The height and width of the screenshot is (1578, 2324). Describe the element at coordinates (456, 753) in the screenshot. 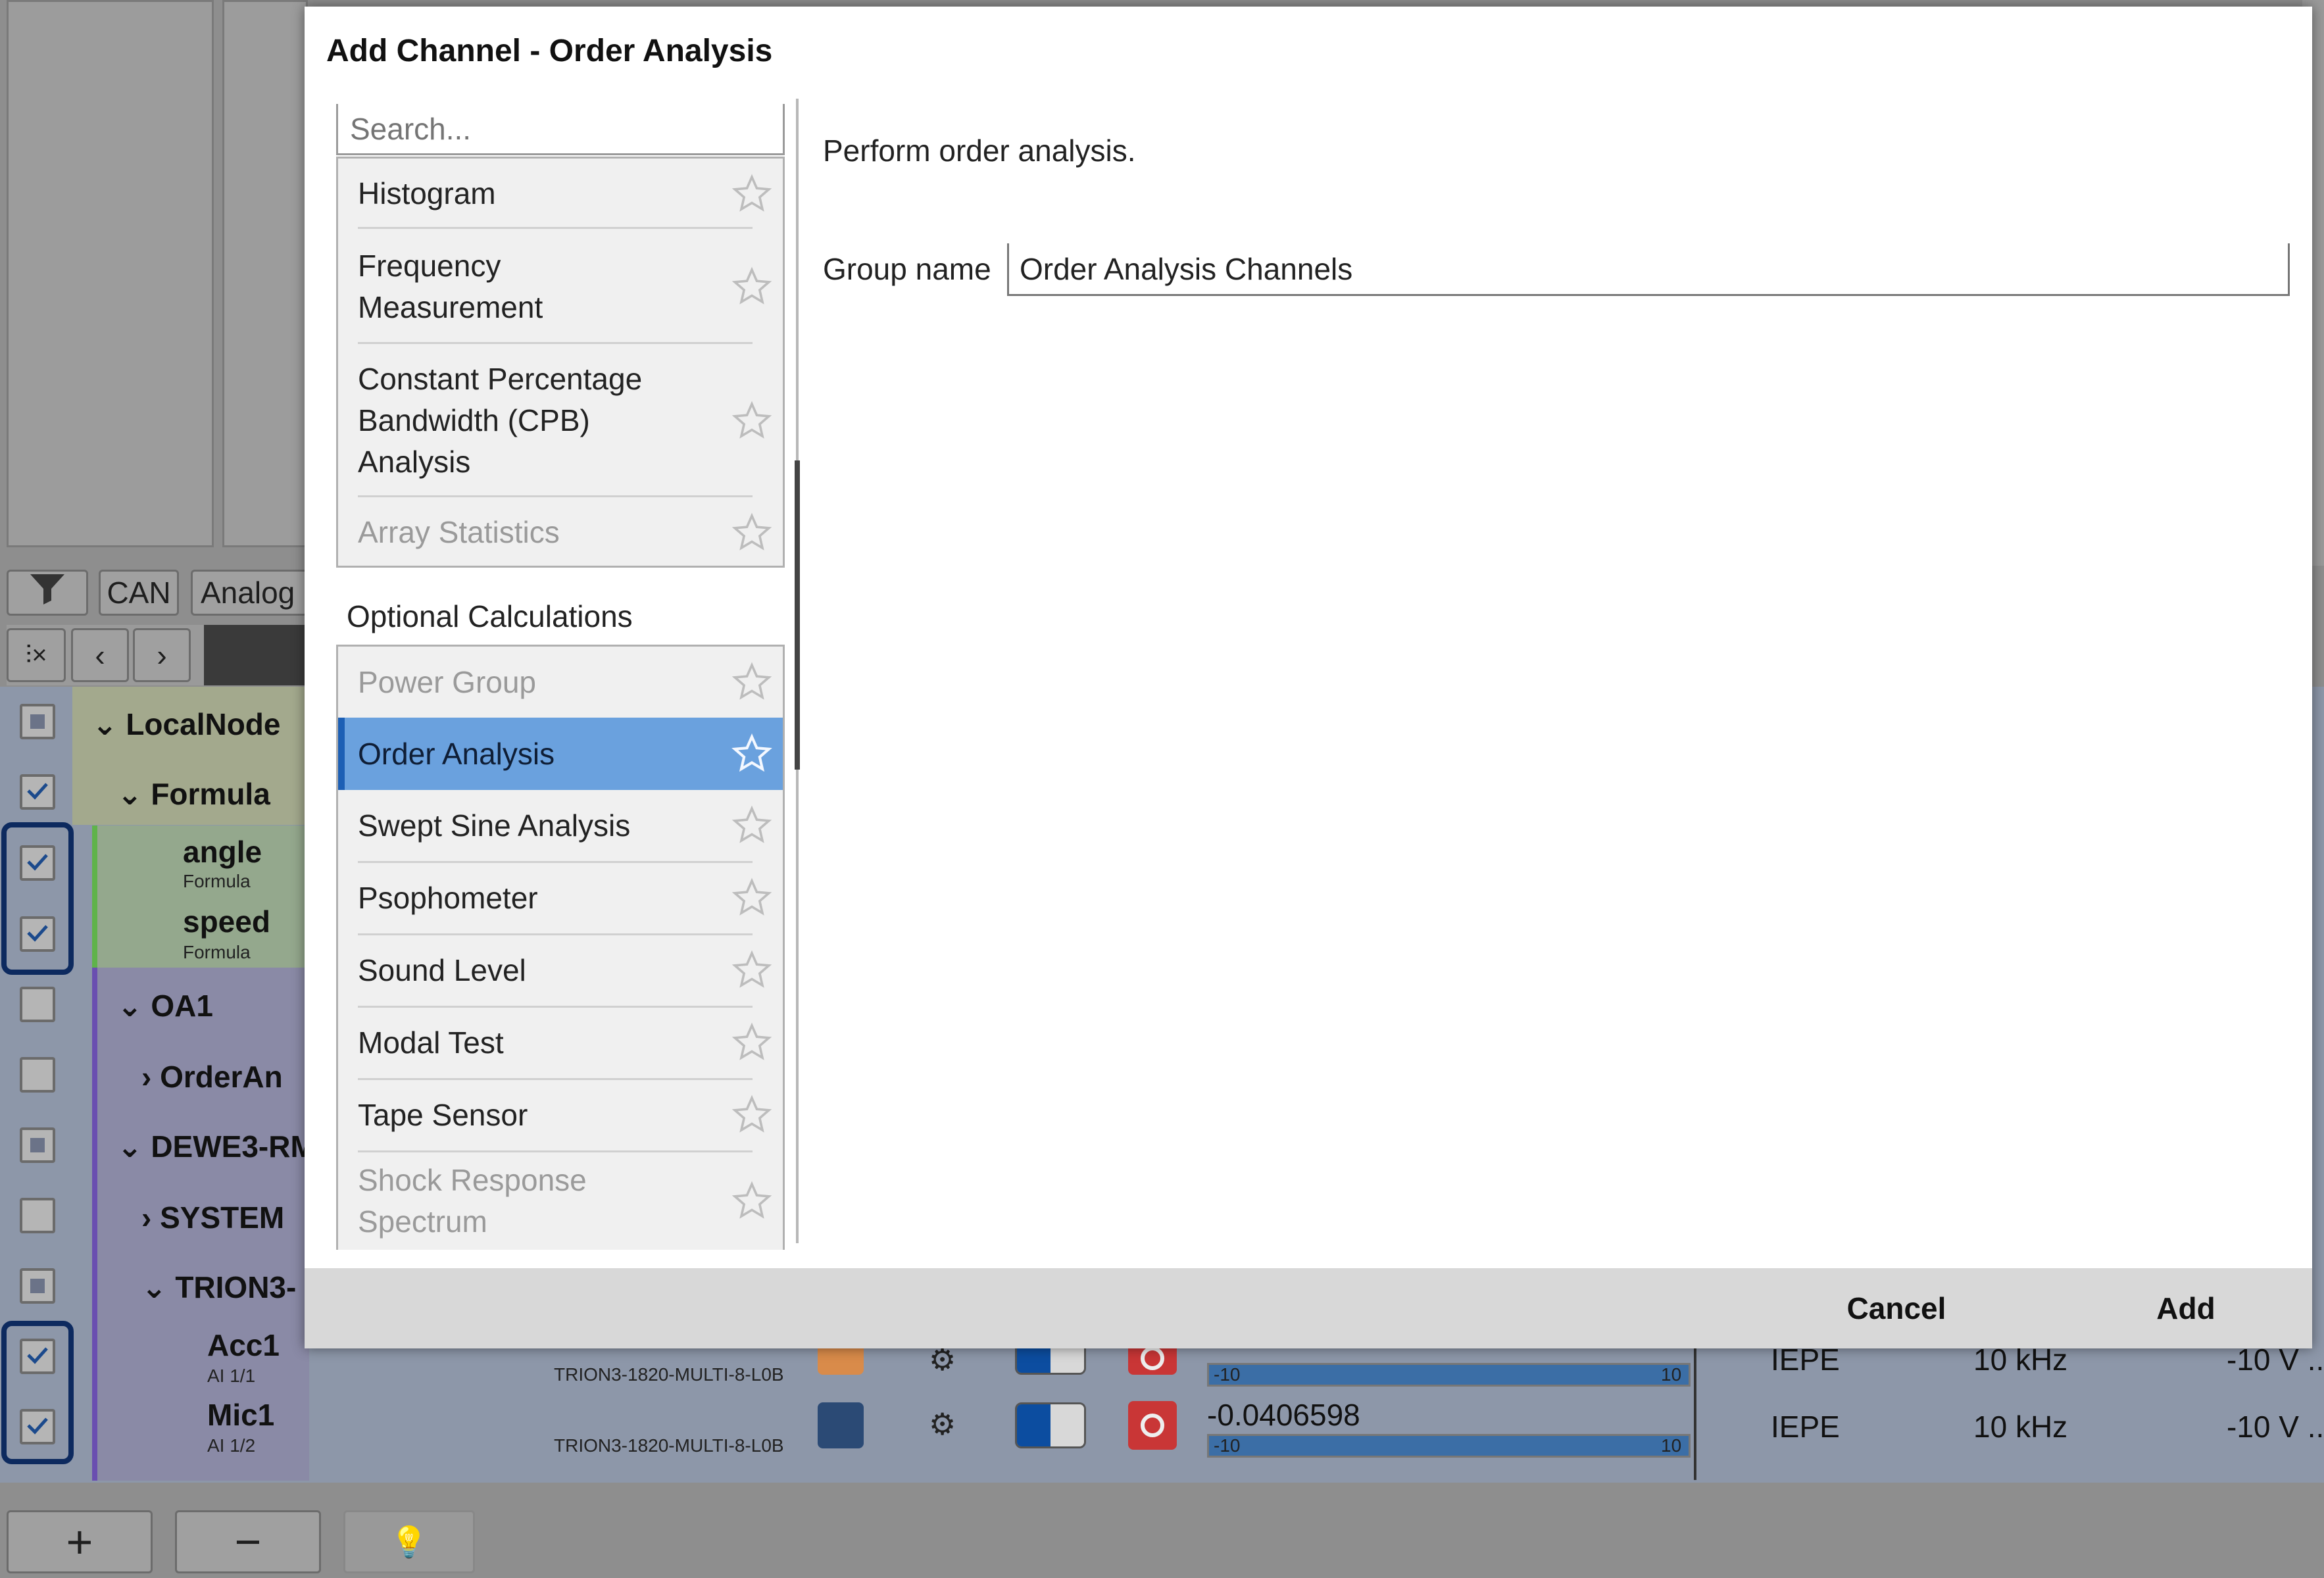

I see `list-item-label: Order Analysis` at that location.